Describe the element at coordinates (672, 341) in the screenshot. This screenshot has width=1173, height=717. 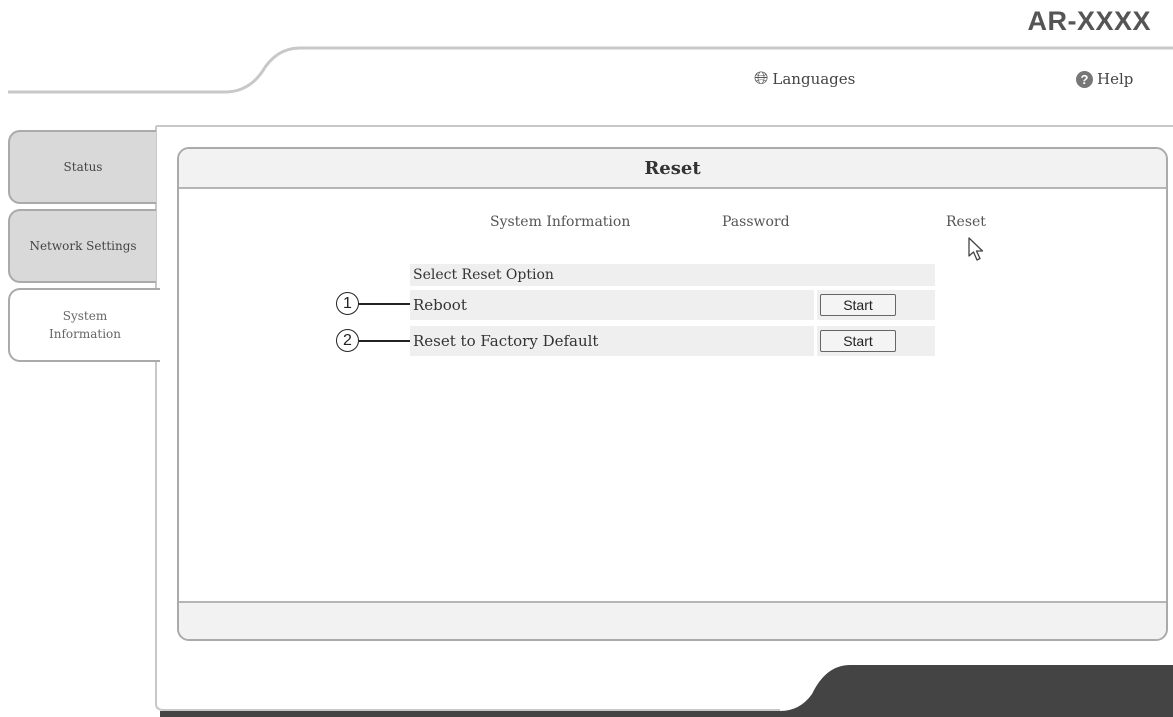
I see `option-row-factory-default: Reset to Factory Default Start` at that location.